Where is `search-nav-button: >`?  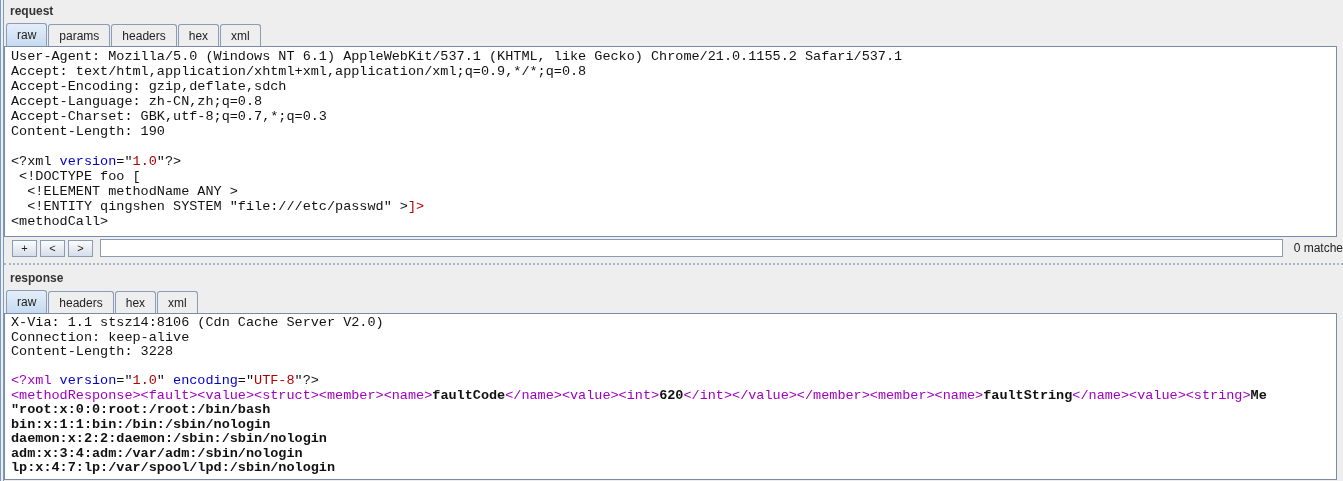 search-nav-button: > is located at coordinates (80, 248).